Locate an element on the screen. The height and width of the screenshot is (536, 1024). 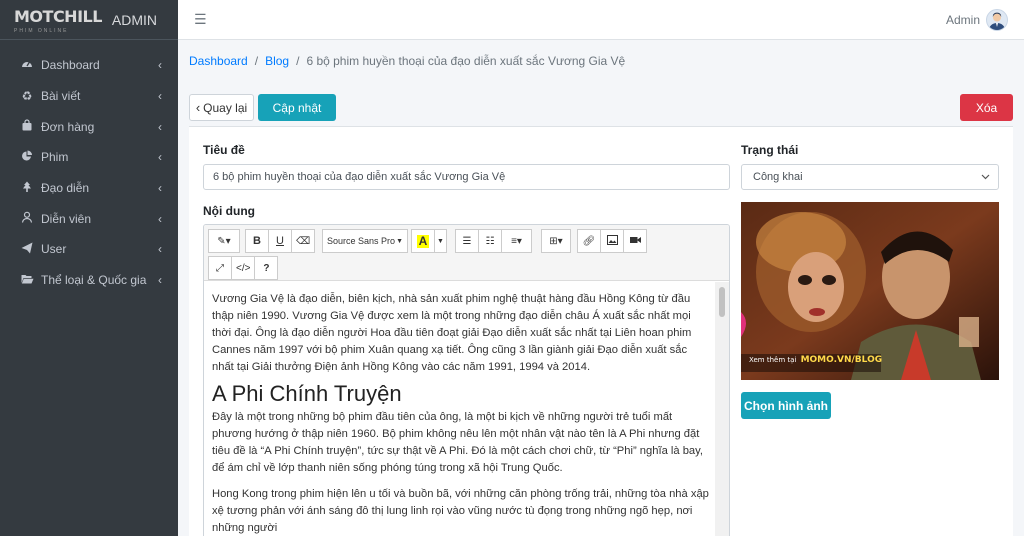
thumbnail-caption: Xem thêm tại MOMO.VN/BLOG is located at coordinates (815, 360).